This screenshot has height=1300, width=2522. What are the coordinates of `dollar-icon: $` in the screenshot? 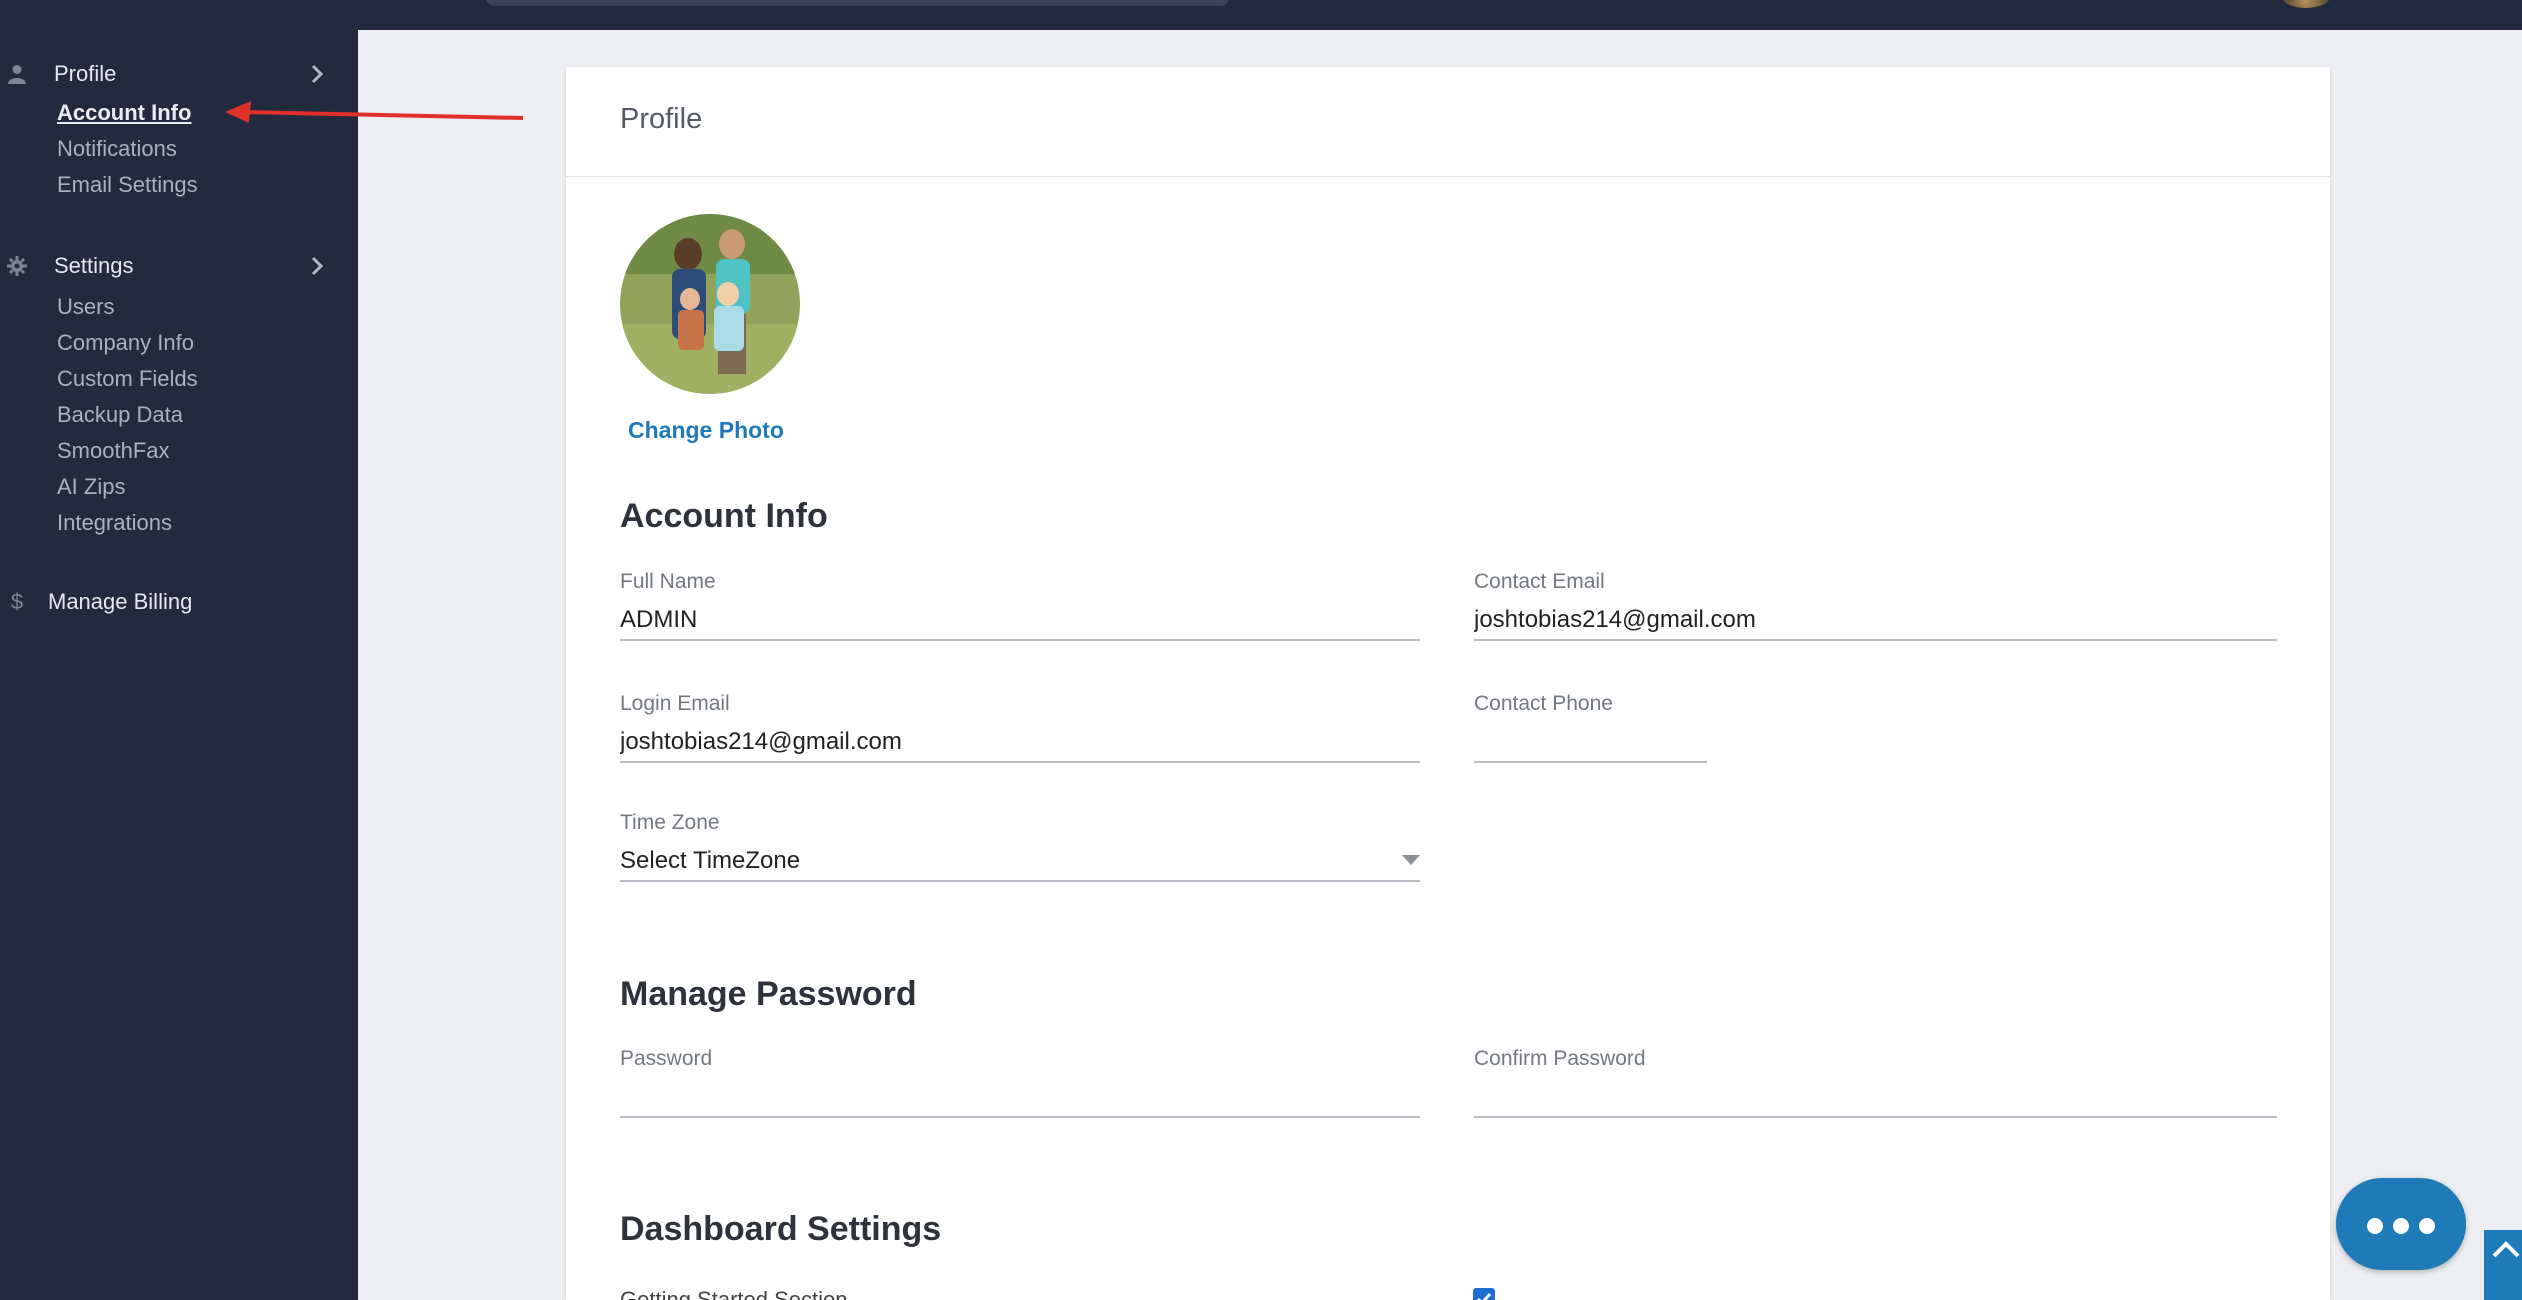 It's located at (17, 601).